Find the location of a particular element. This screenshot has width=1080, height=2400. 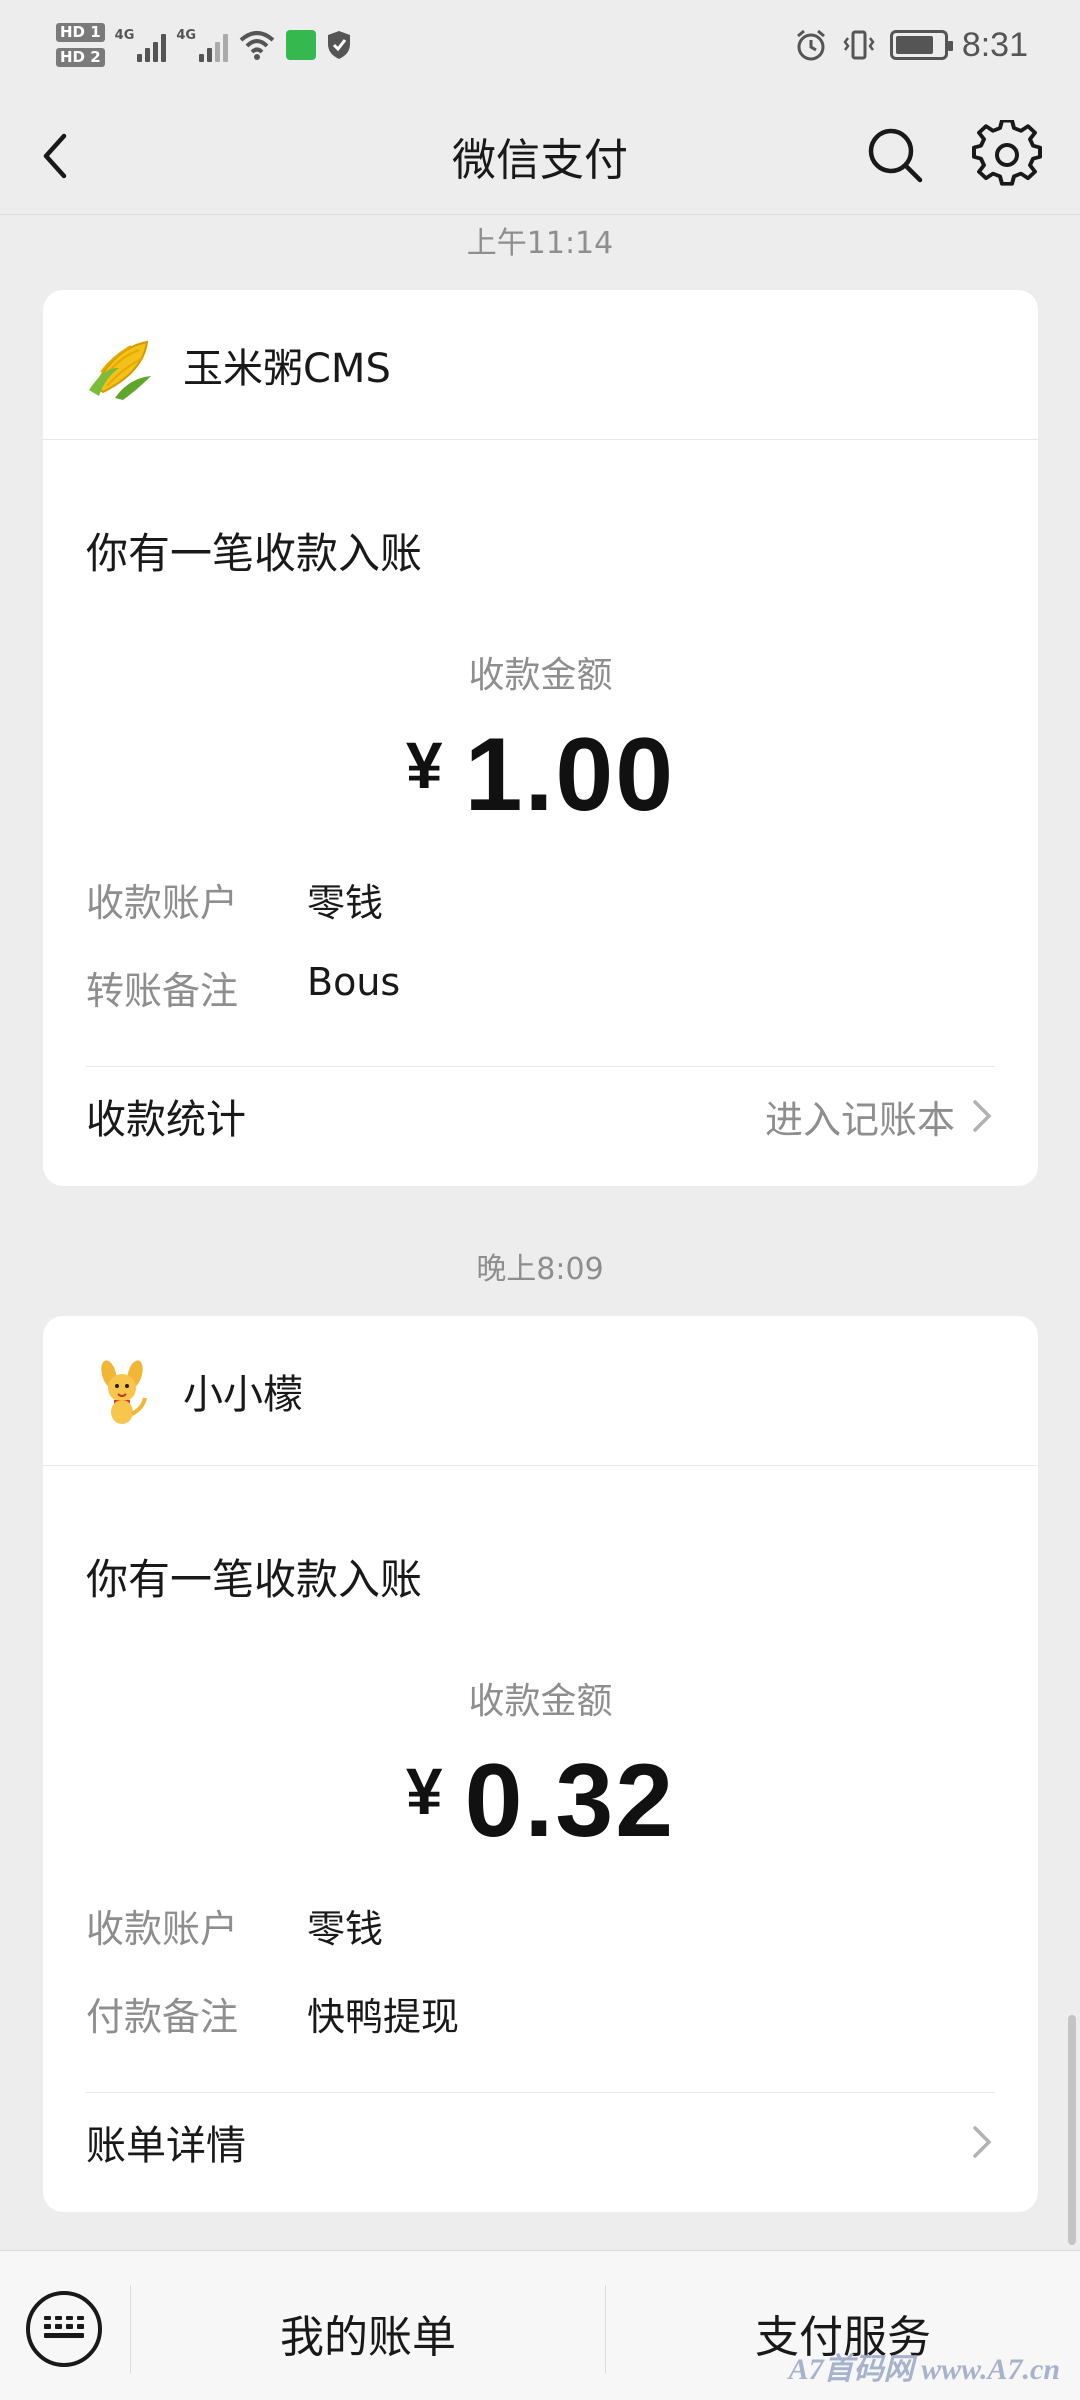

hd1-badge: HD 1 is located at coordinates (80, 32).